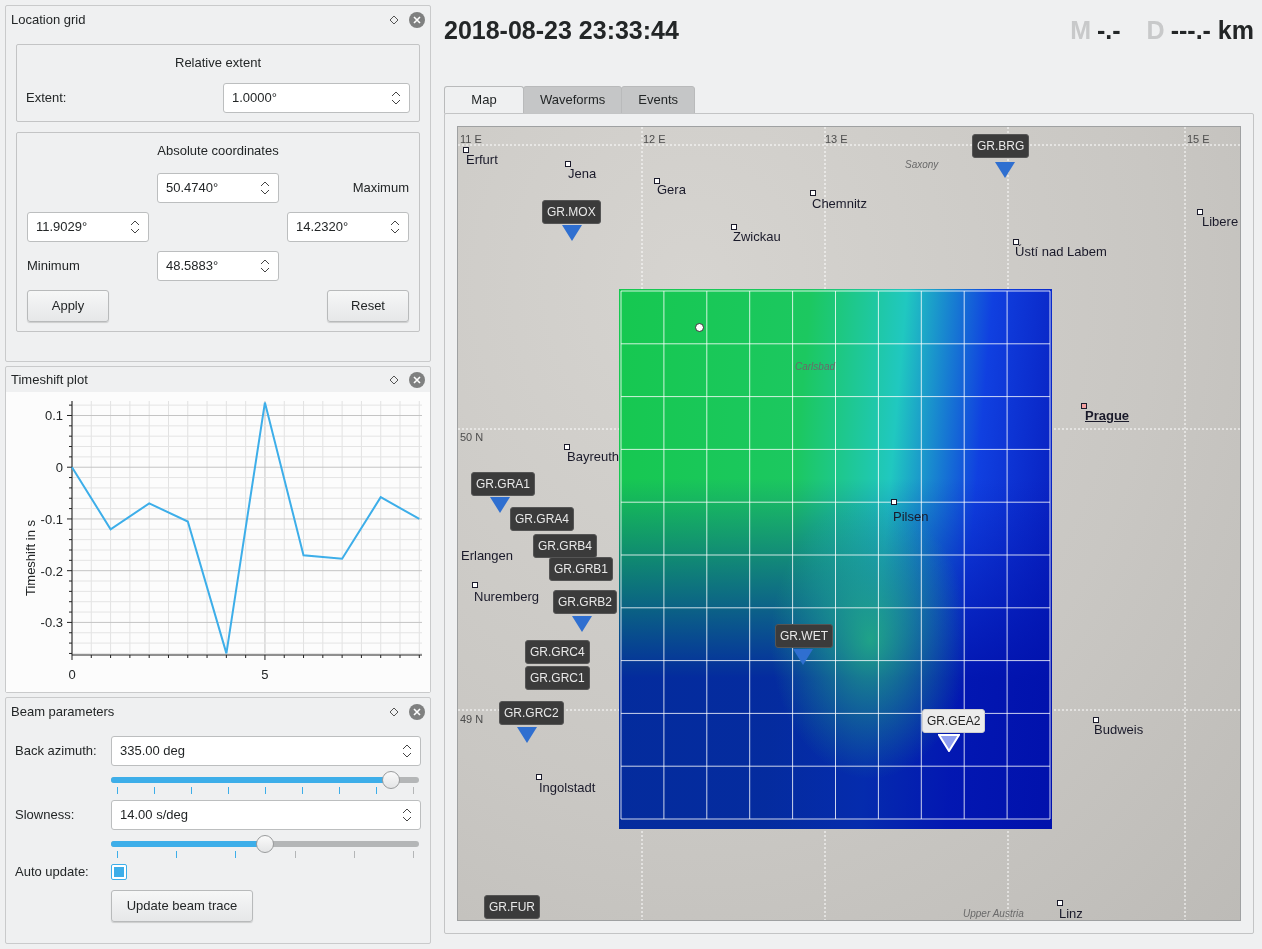 Image resolution: width=1262 pixels, height=949 pixels. I want to click on grid-label: 15 E, so click(1198, 139).